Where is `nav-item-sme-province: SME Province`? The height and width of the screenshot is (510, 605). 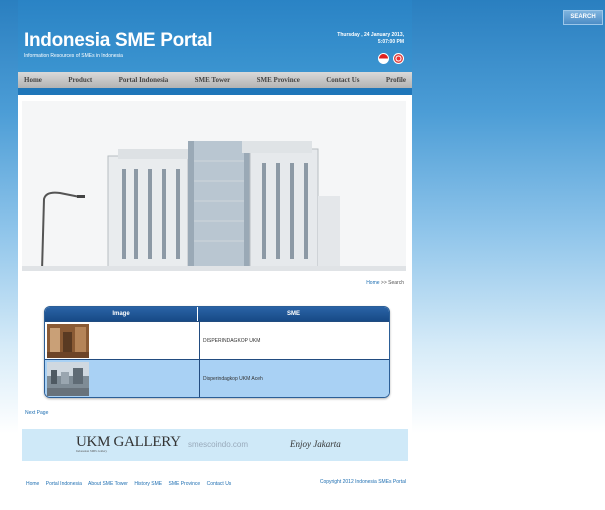
nav-item-sme-province: SME Province is located at coordinates (278, 80).